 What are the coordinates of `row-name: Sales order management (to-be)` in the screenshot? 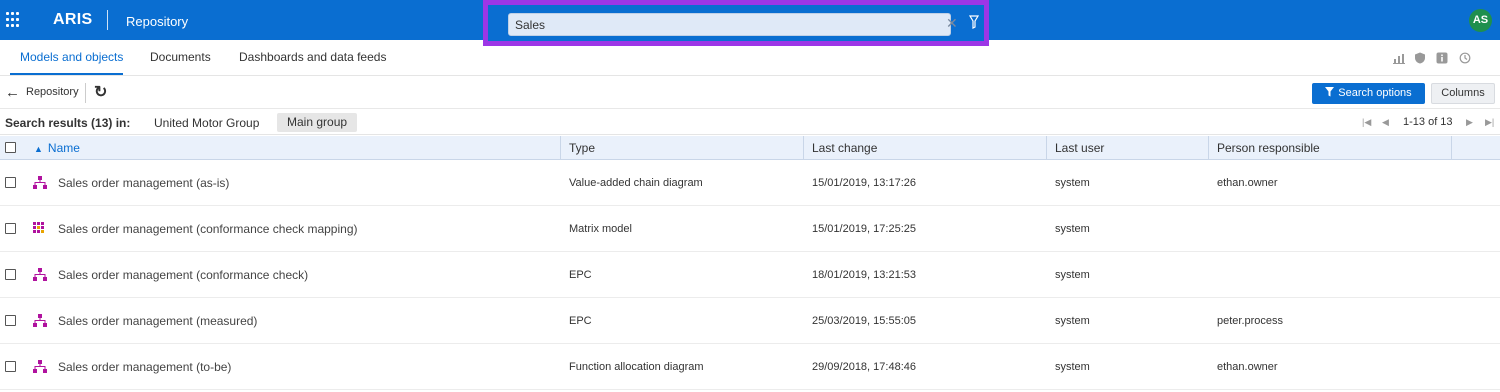 It's located at (144, 367).